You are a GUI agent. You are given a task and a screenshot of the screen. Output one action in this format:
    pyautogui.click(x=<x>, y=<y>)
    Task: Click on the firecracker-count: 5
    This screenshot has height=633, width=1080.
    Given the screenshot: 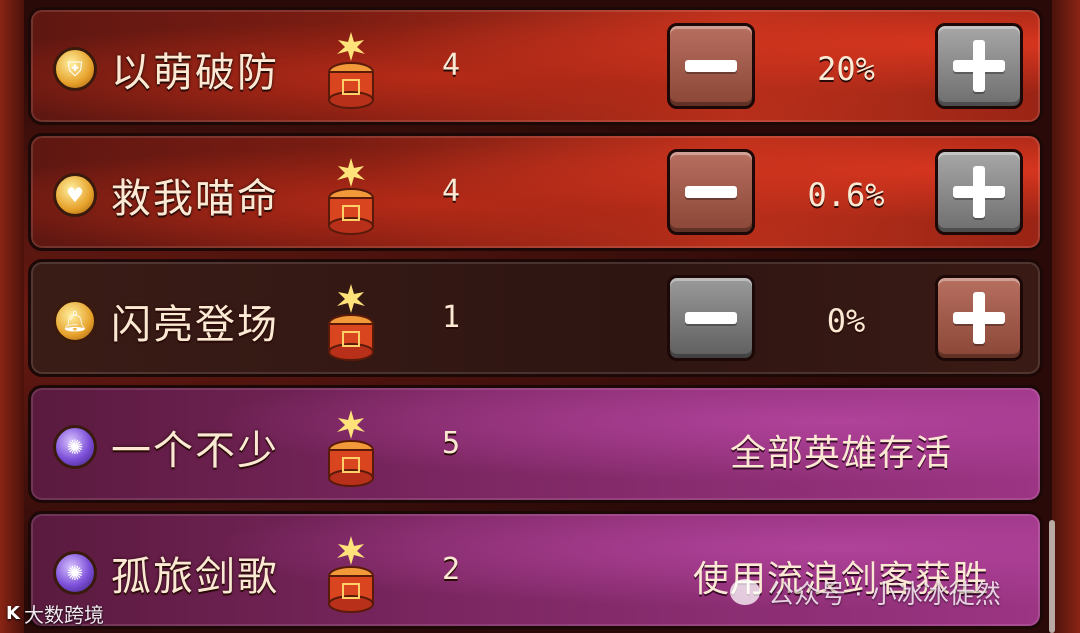 What is the action you would take?
    pyautogui.click(x=451, y=443)
    